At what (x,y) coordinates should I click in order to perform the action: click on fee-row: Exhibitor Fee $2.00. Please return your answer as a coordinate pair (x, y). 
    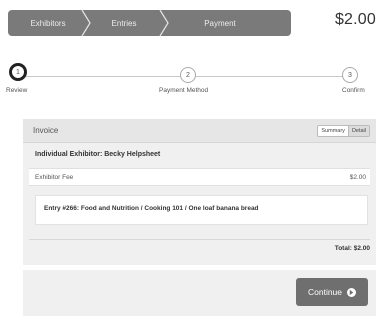
    Looking at the image, I should click on (199, 177).